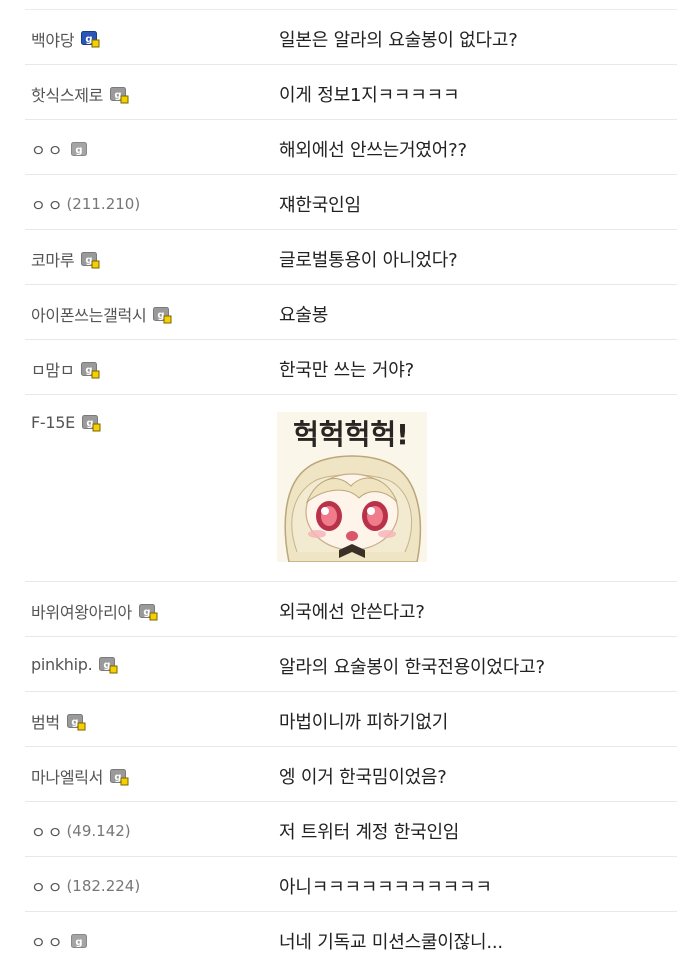 The image size is (677, 968). I want to click on ip-address: (182.224), so click(103, 886).